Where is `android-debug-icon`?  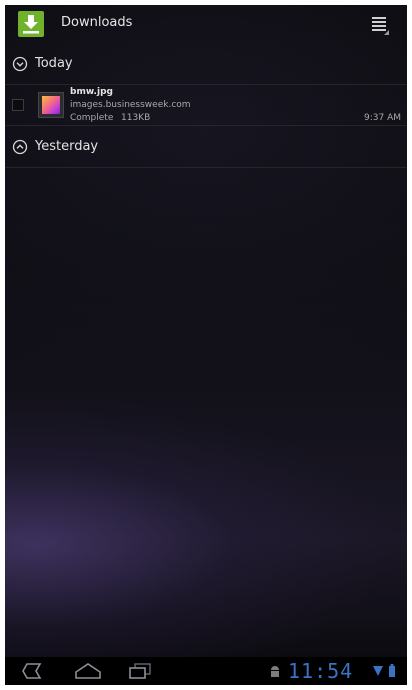 android-debug-icon is located at coordinates (275, 671).